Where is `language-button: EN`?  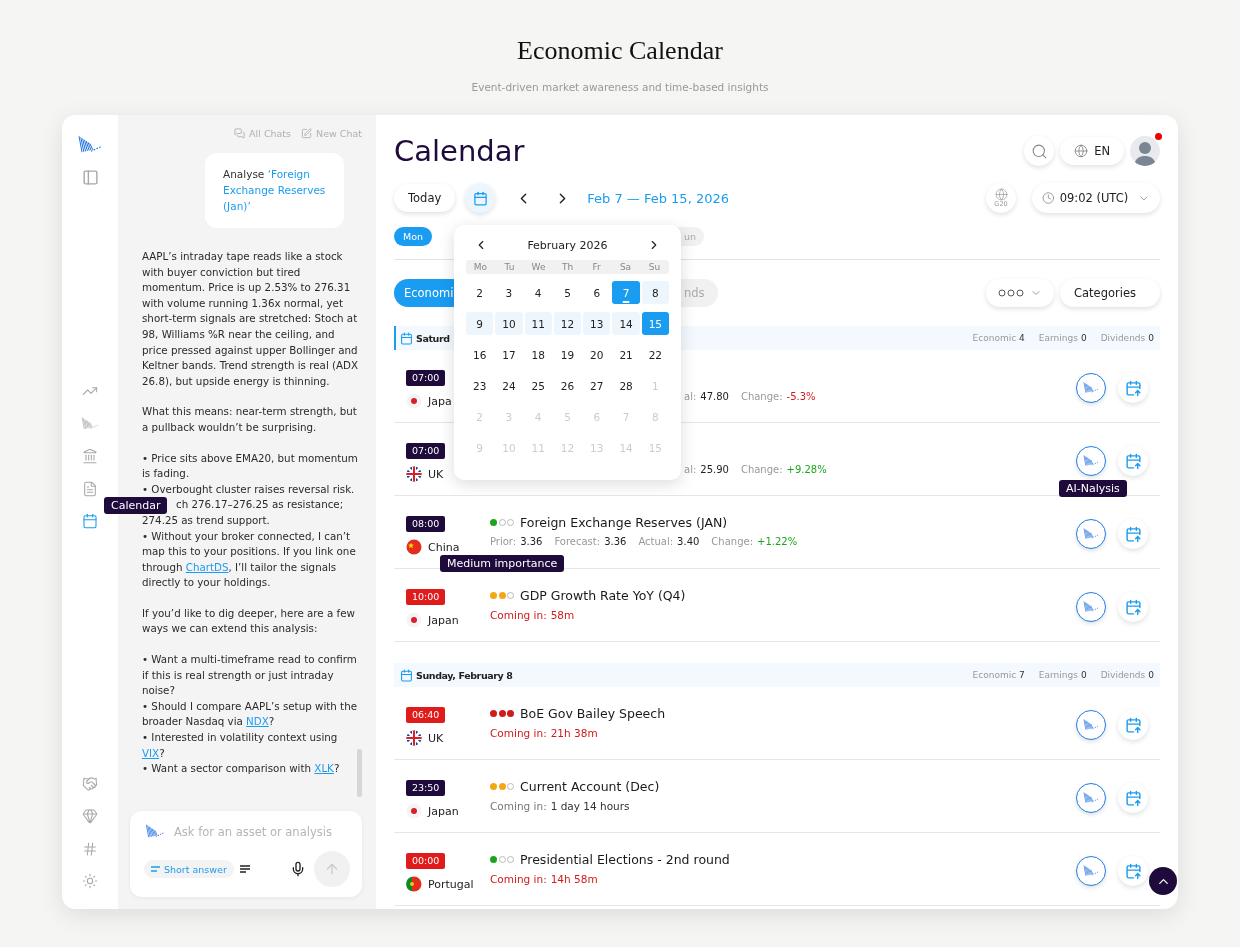 language-button: EN is located at coordinates (1092, 151).